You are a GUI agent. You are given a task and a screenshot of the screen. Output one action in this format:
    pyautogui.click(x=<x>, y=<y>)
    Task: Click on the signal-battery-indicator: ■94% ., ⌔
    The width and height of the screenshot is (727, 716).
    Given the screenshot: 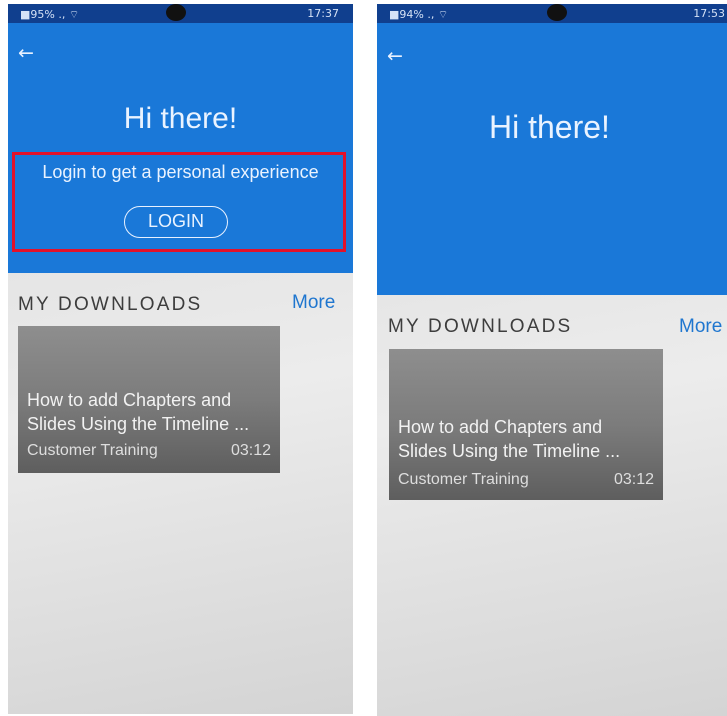 What is the action you would take?
    pyautogui.click(x=419, y=14)
    